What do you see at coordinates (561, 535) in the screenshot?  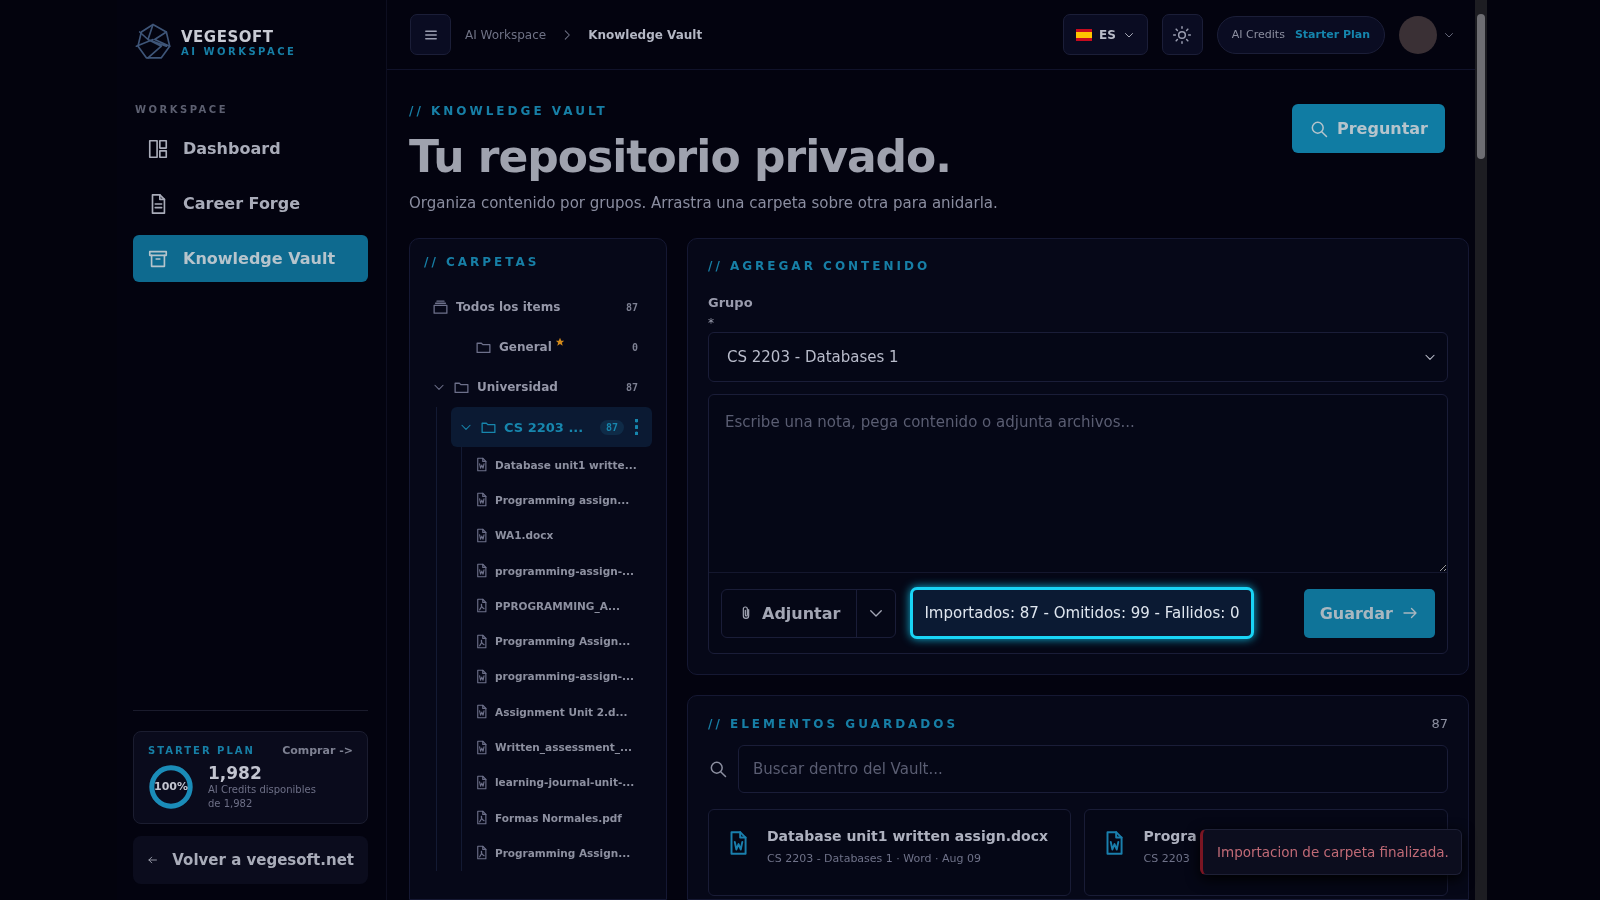 I see `file-item: WA1.docx` at bounding box center [561, 535].